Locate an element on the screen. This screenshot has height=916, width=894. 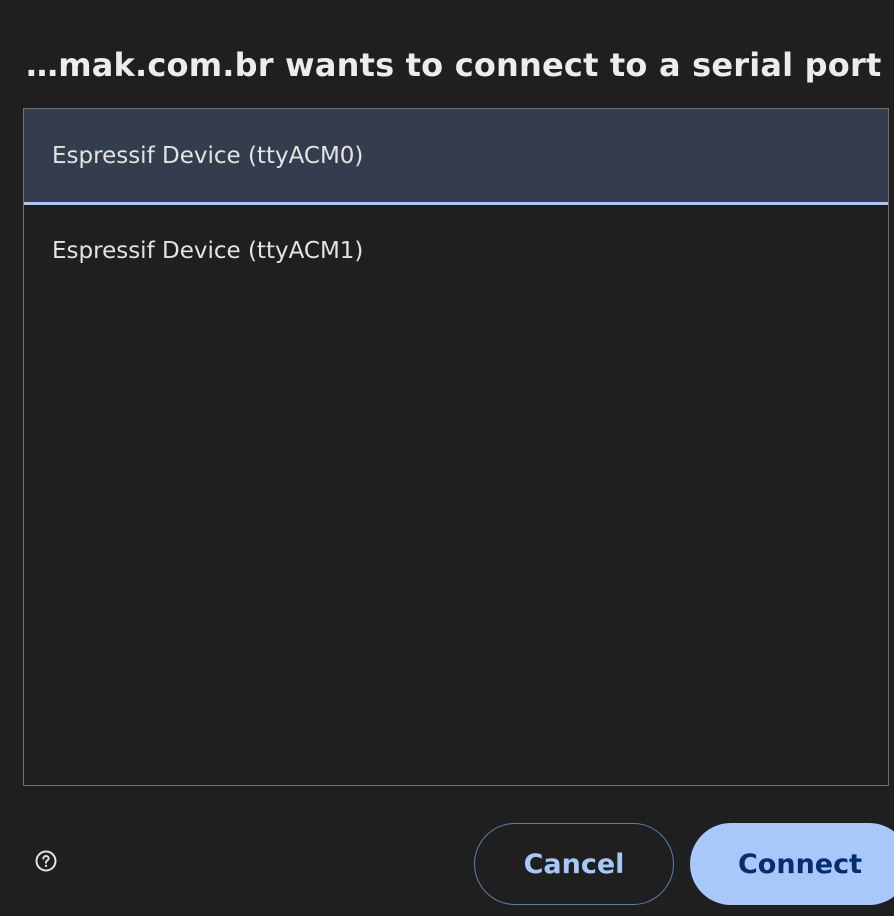
port-item-ttyacm0: Espressif Device (ttyACM0) is located at coordinates (456, 157).